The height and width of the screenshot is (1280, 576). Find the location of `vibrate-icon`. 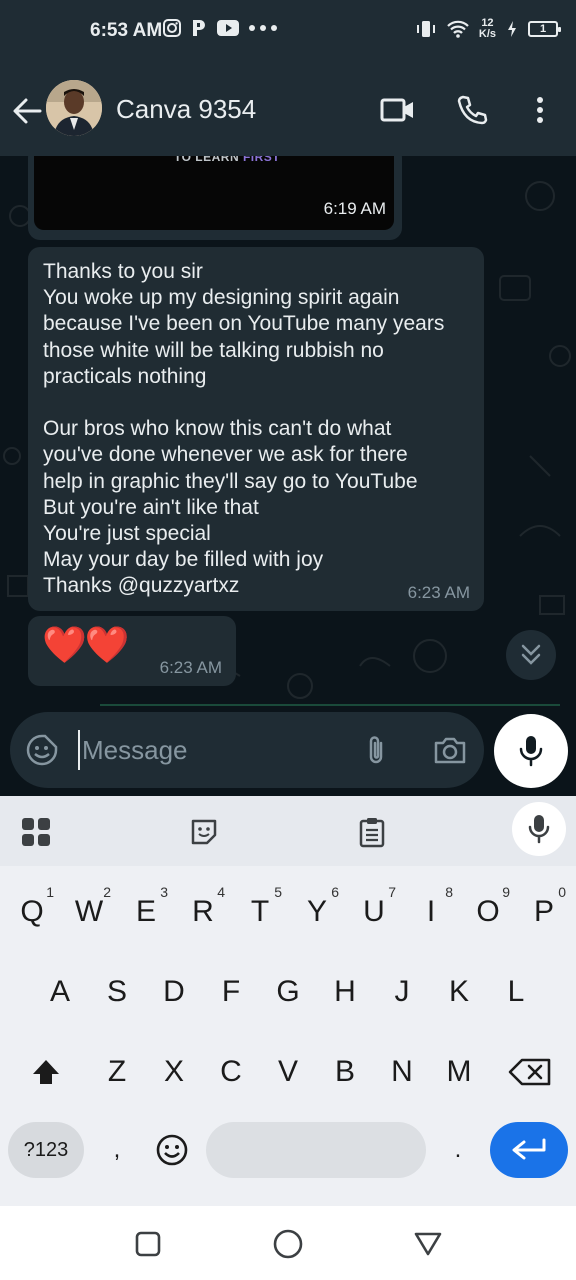

vibrate-icon is located at coordinates (425, 29).